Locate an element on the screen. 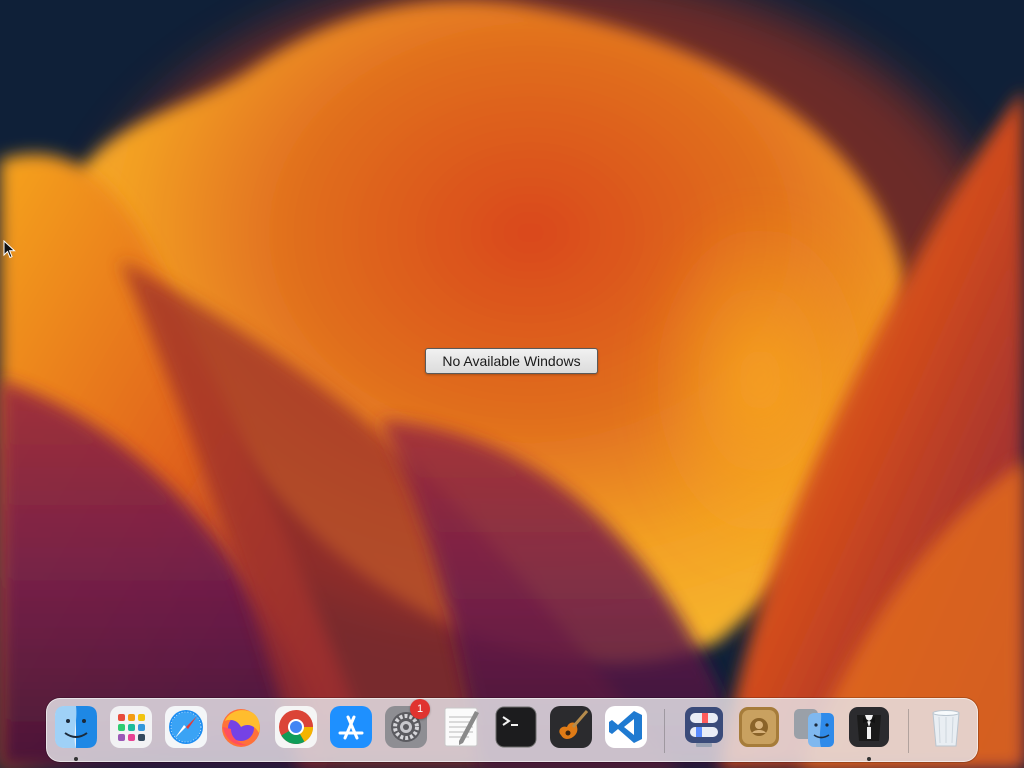  bartender-icon is located at coordinates (869, 727).